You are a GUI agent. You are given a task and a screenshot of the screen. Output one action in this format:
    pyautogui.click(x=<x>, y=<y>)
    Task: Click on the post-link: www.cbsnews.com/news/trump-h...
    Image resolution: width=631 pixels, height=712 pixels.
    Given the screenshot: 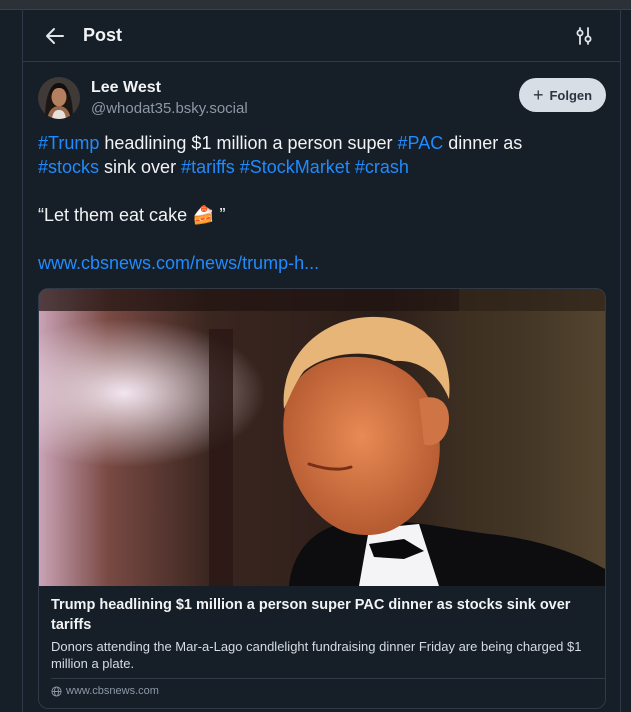 What is the action you would take?
    pyautogui.click(x=323, y=263)
    